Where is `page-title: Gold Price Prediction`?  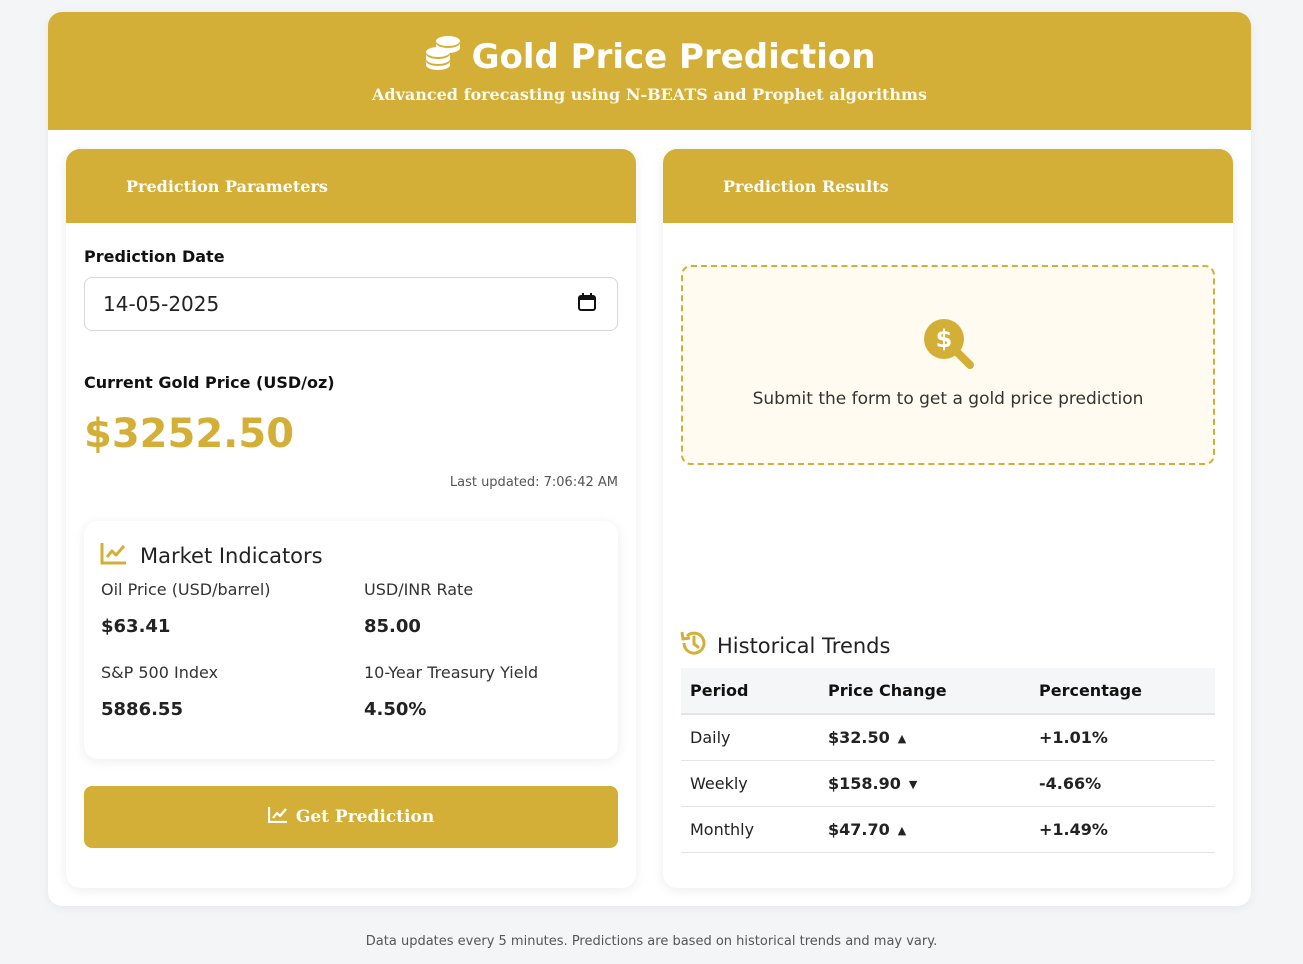 page-title: Gold Price Prediction is located at coordinates (650, 56).